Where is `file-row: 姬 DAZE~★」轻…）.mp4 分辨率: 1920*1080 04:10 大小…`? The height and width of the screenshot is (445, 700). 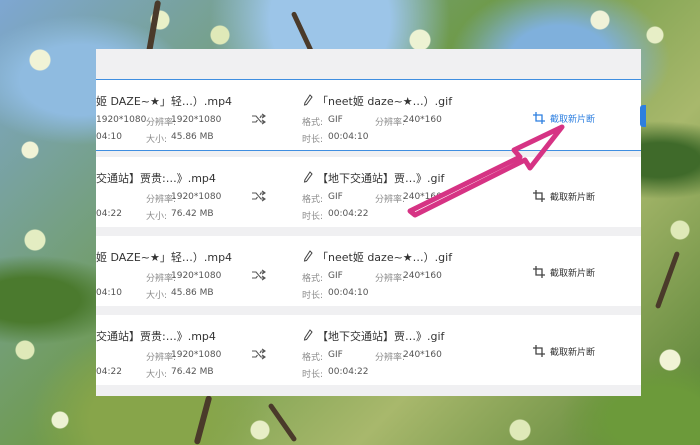 file-row: 姬 DAZE~★」轻…）.mp4 分辨率: 1920*1080 04:10 大小… is located at coordinates (368, 271).